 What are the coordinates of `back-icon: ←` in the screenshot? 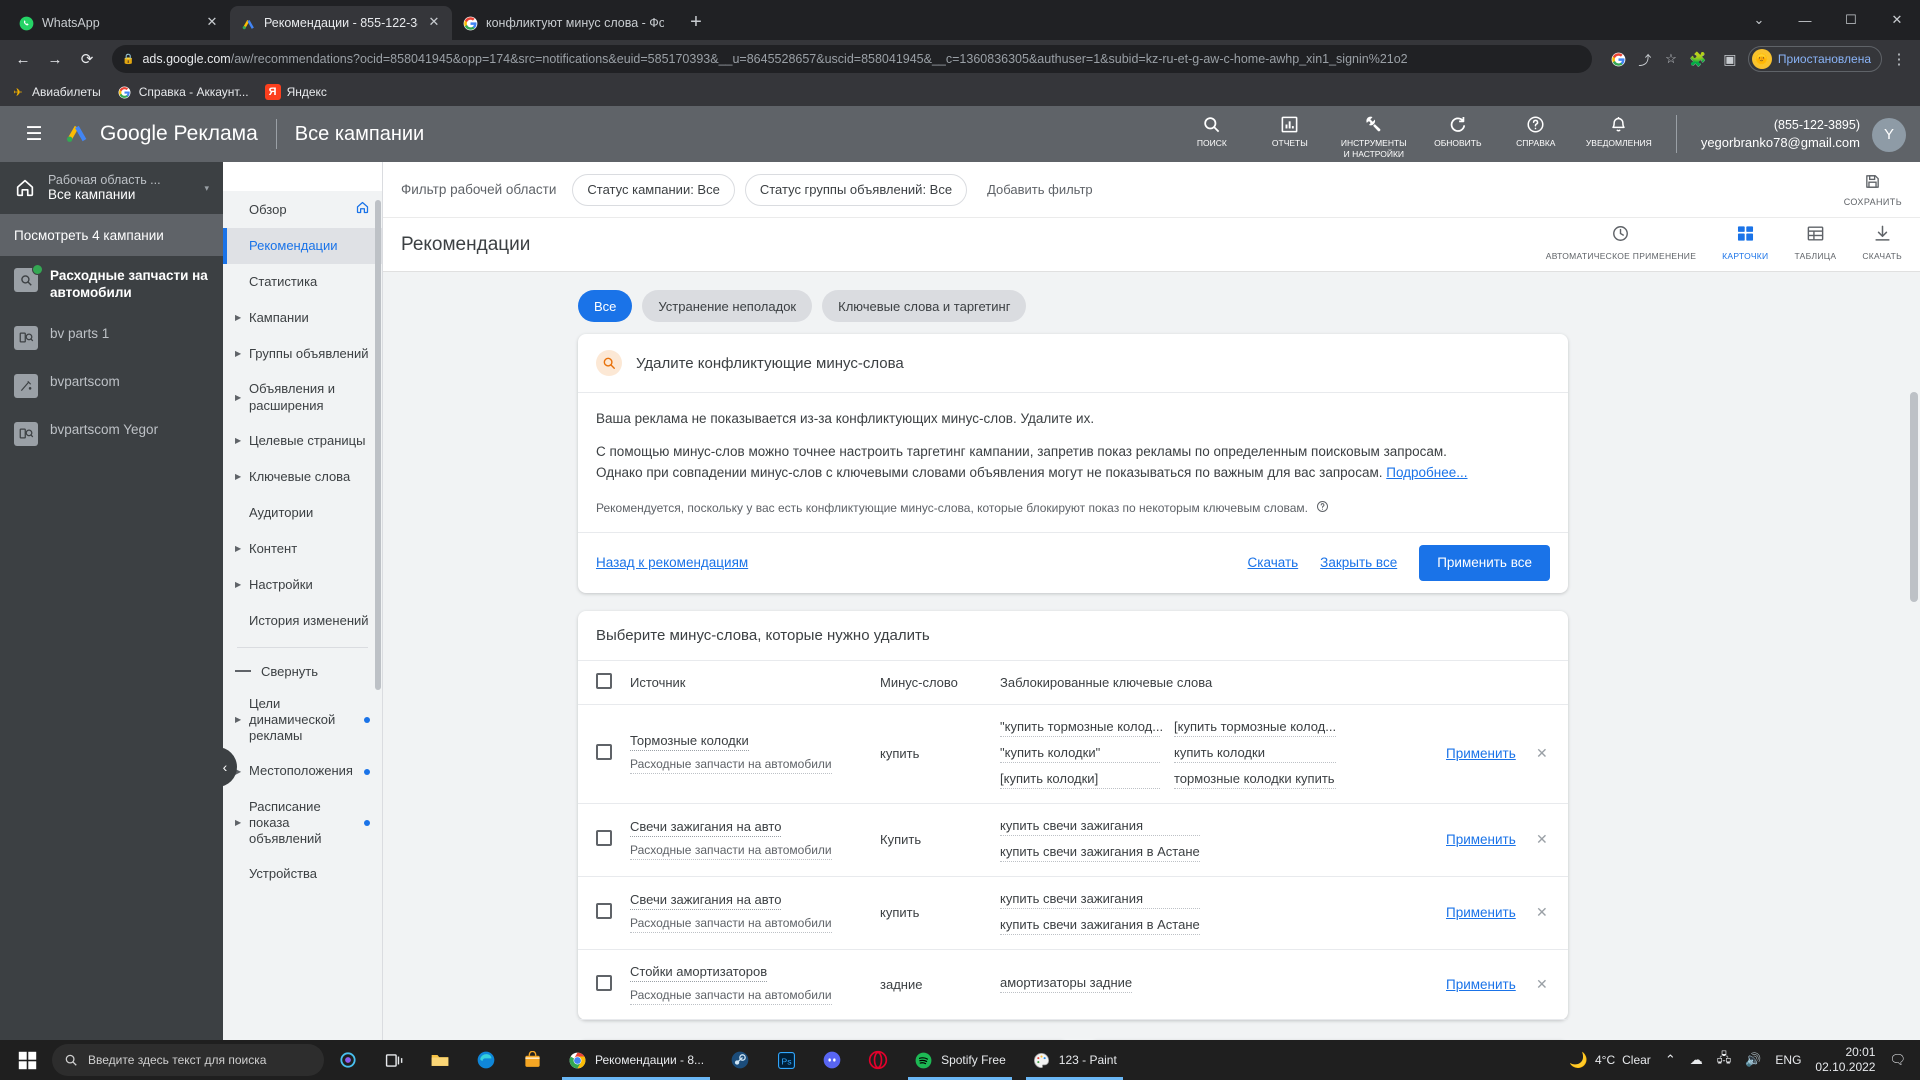 It's located at (23, 59).